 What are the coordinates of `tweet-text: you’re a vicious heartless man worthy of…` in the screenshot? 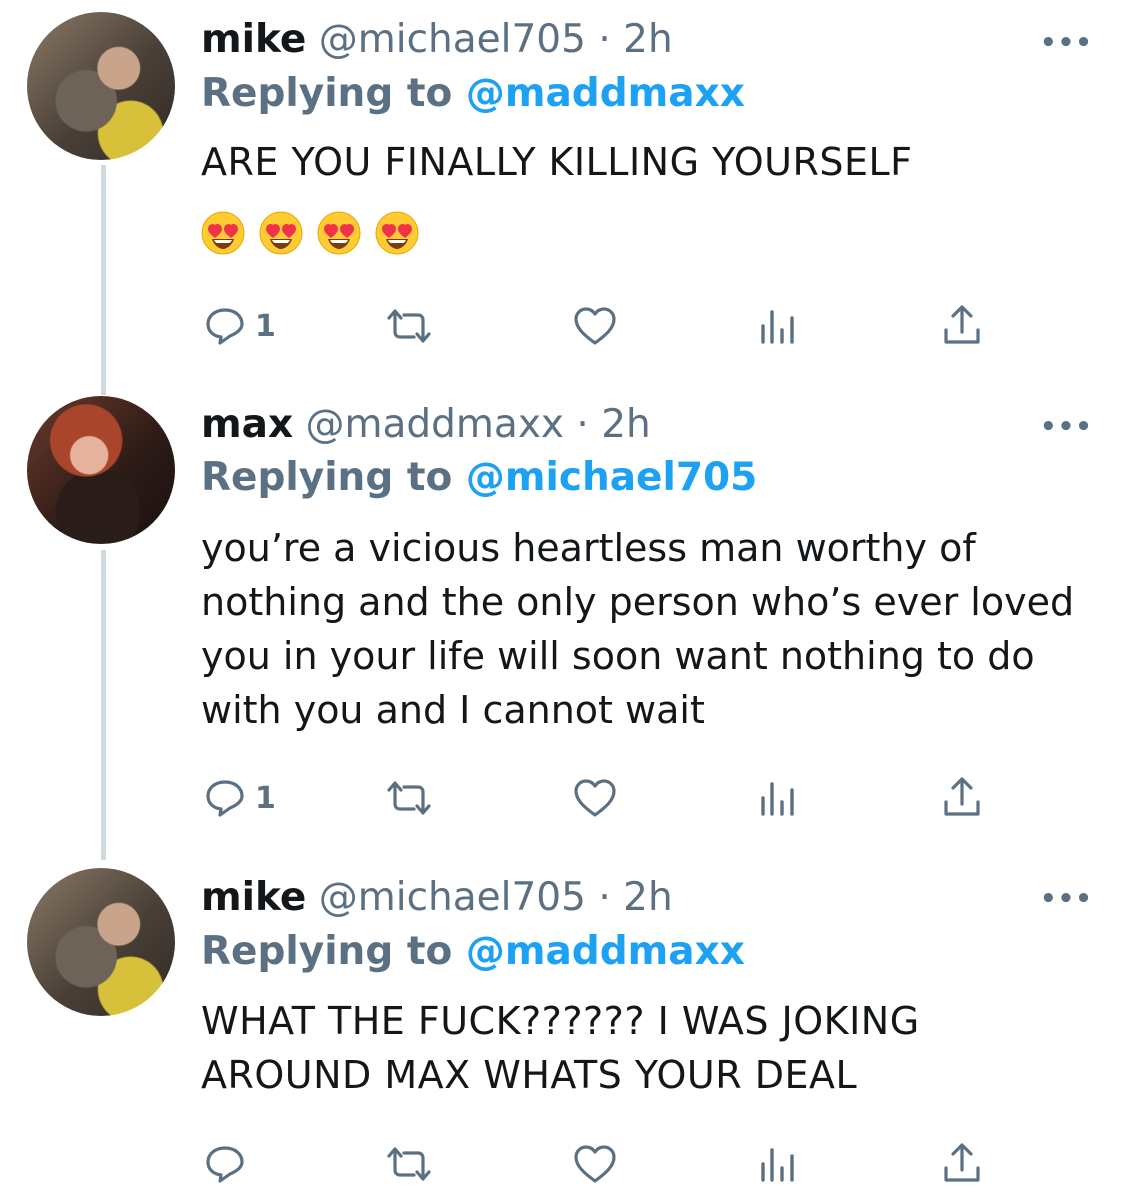 It's located at (638, 629).